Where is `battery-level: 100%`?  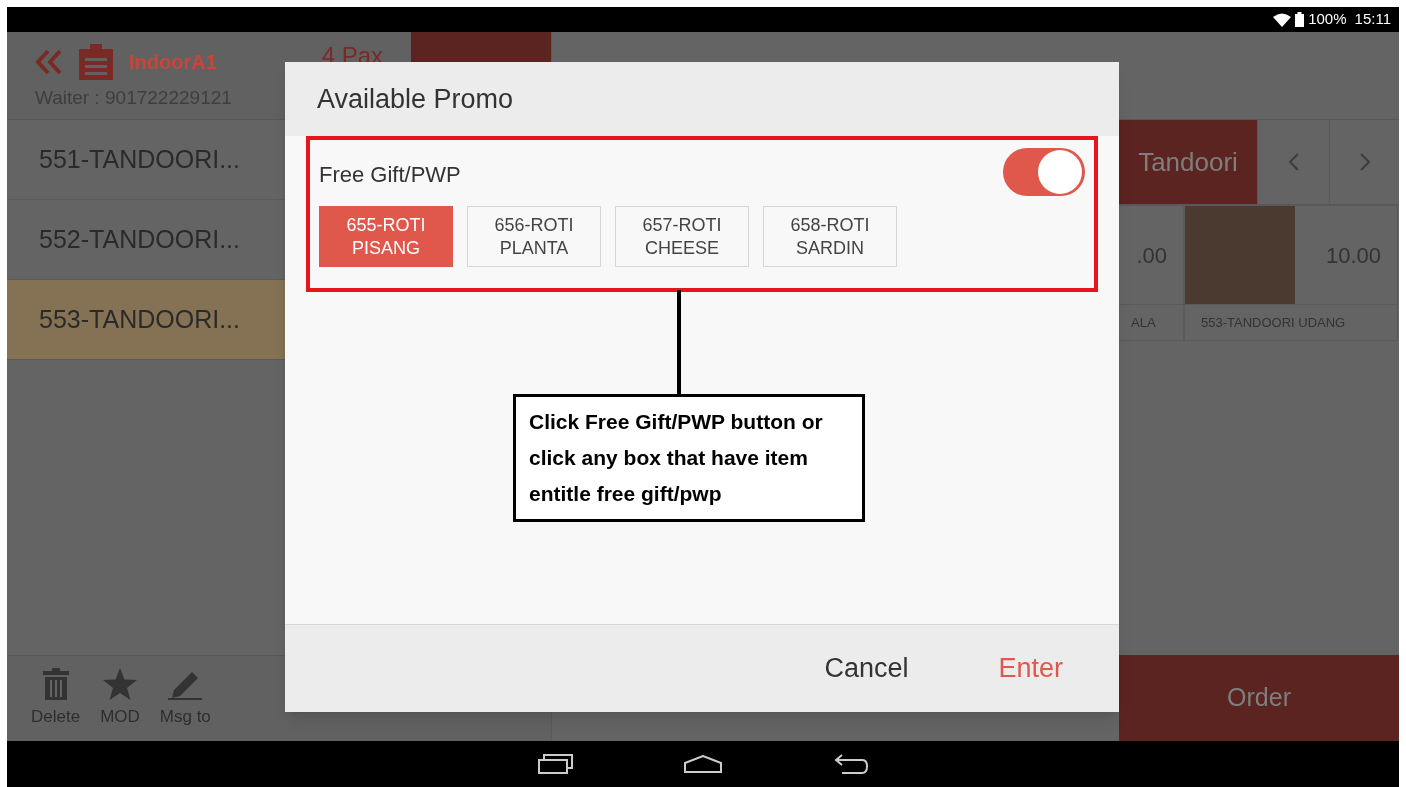
battery-level: 100% is located at coordinates (1327, 19).